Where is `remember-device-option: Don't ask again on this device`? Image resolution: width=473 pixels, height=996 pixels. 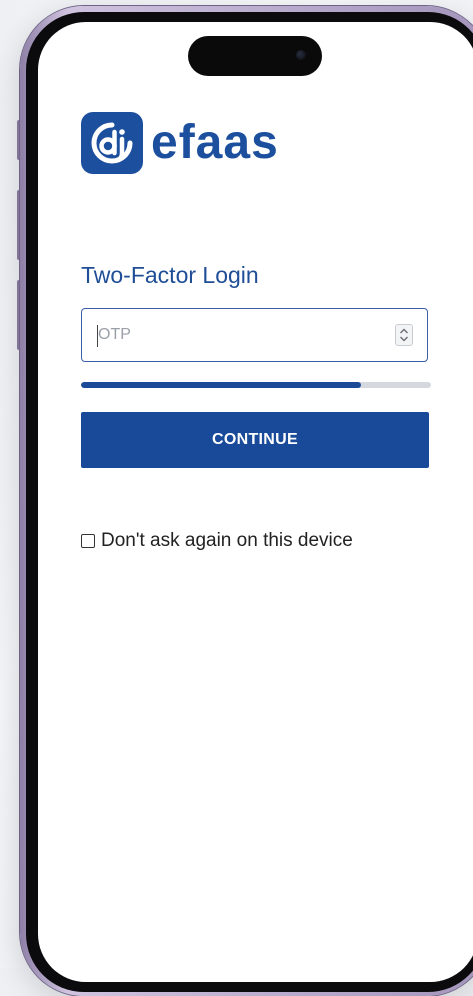
remember-device-option: Don't ask again on this device is located at coordinates (217, 541).